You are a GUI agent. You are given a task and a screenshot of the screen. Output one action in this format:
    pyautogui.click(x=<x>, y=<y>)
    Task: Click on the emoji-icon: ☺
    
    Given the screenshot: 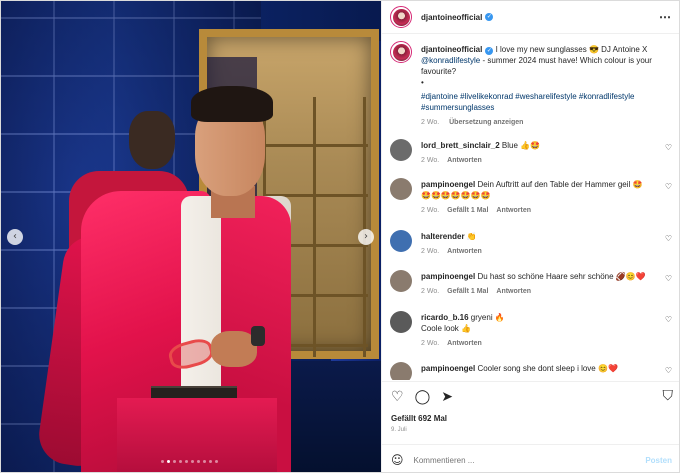 What is the action you would take?
    pyautogui.click(x=397, y=460)
    